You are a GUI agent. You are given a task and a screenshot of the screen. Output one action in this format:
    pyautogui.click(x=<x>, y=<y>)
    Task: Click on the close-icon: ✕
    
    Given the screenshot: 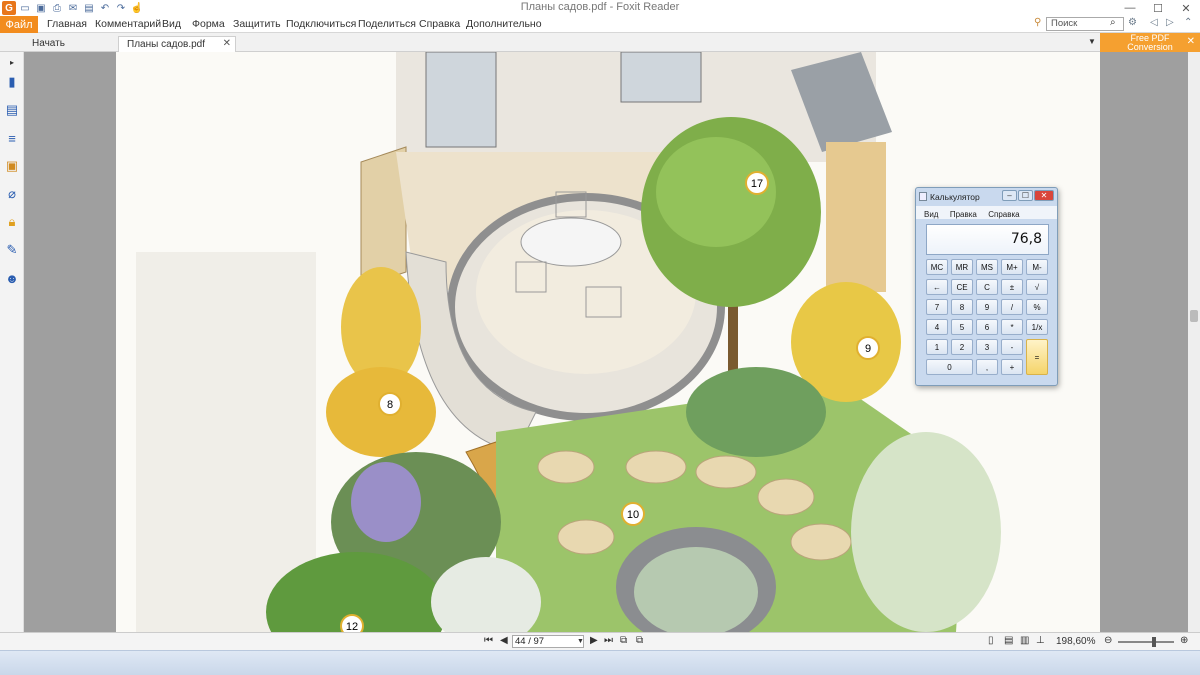 What is the action you would take?
    pyautogui.click(x=1186, y=8)
    